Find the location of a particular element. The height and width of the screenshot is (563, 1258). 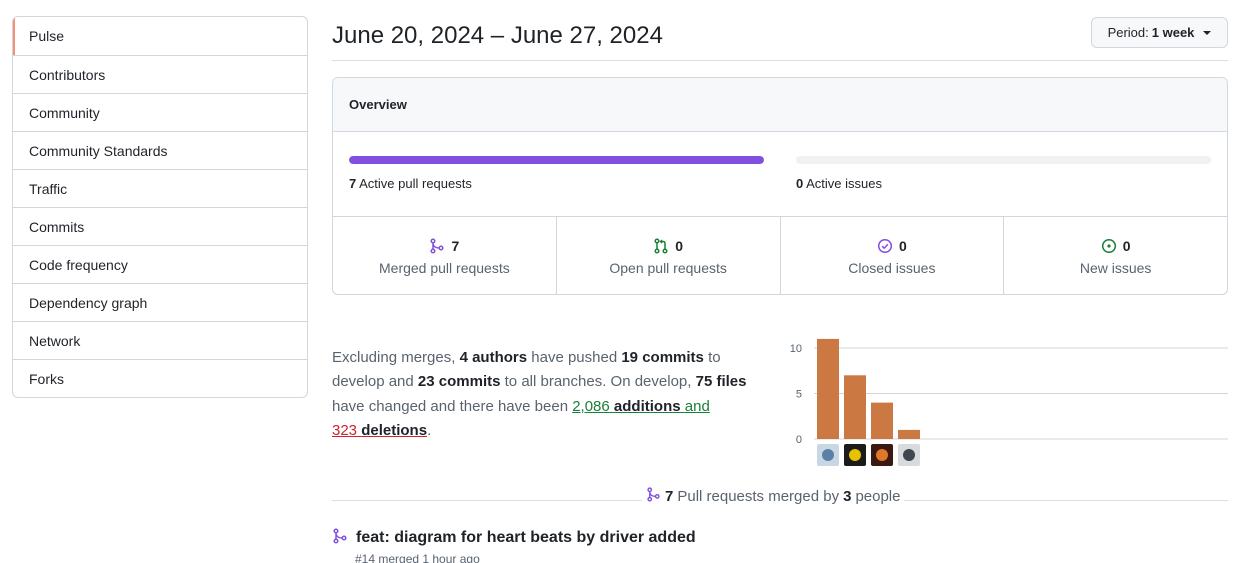

merged-people-label: people is located at coordinates (878, 496).